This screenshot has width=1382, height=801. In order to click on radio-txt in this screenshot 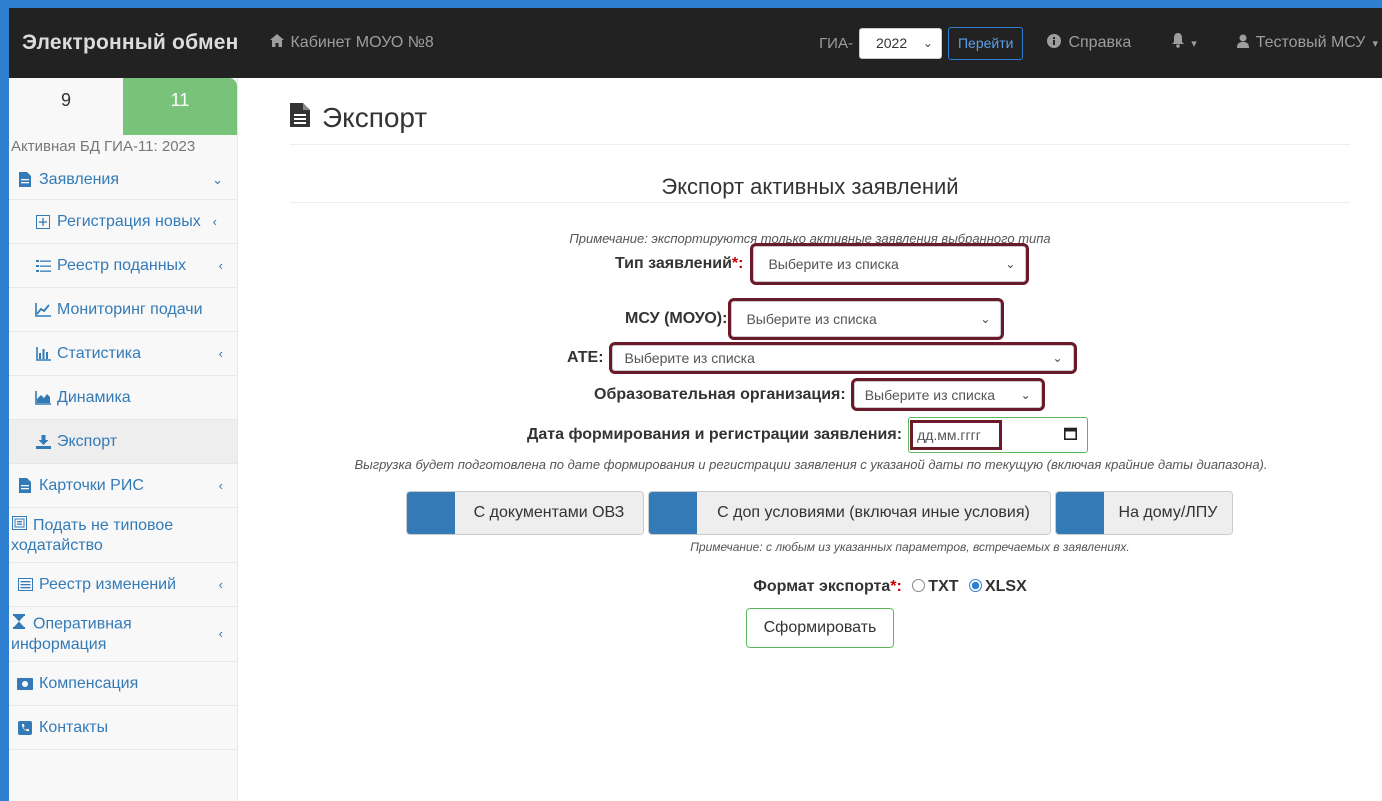, I will do `click(919, 585)`.